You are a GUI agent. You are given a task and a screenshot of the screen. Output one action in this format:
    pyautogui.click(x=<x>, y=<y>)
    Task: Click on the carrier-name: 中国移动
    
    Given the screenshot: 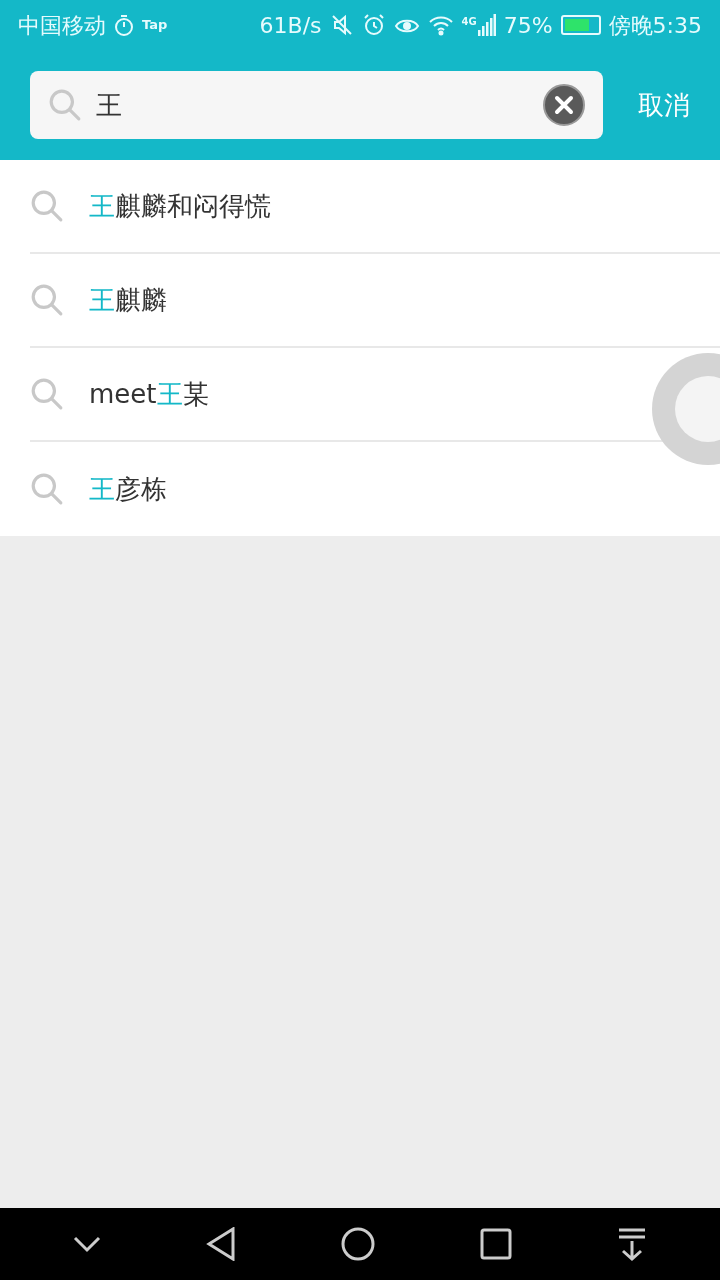 What is the action you would take?
    pyautogui.click(x=62, y=25)
    